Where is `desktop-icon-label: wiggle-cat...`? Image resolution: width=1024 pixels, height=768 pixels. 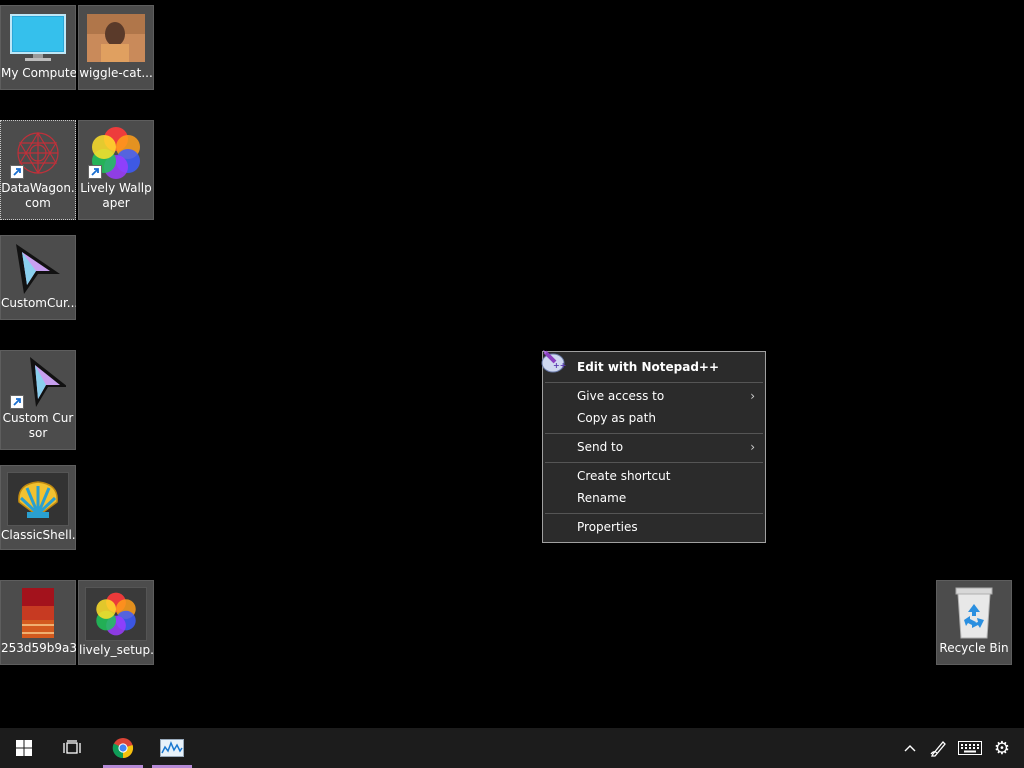 desktop-icon-label: wiggle-cat... is located at coordinates (116, 73).